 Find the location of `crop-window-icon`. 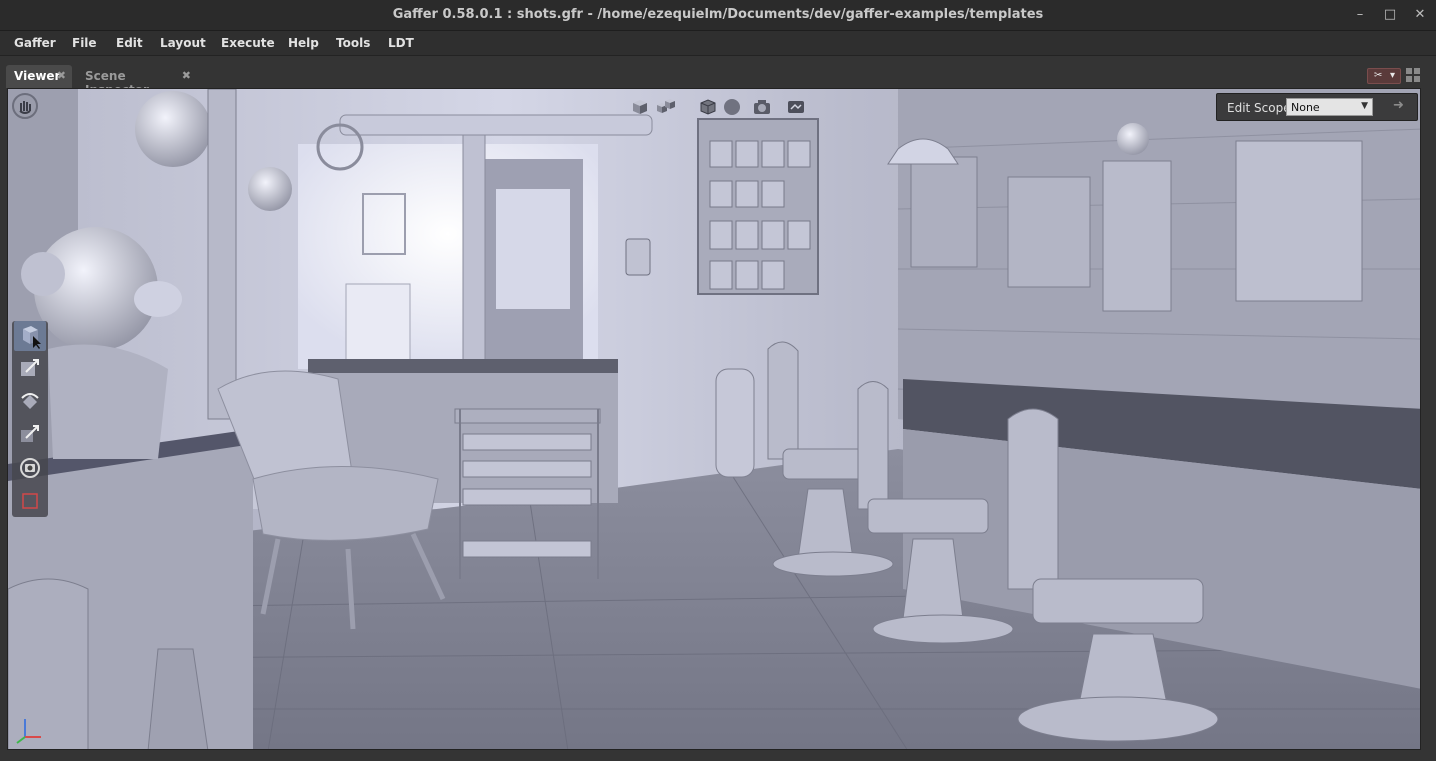

crop-window-icon is located at coordinates (30, 501).